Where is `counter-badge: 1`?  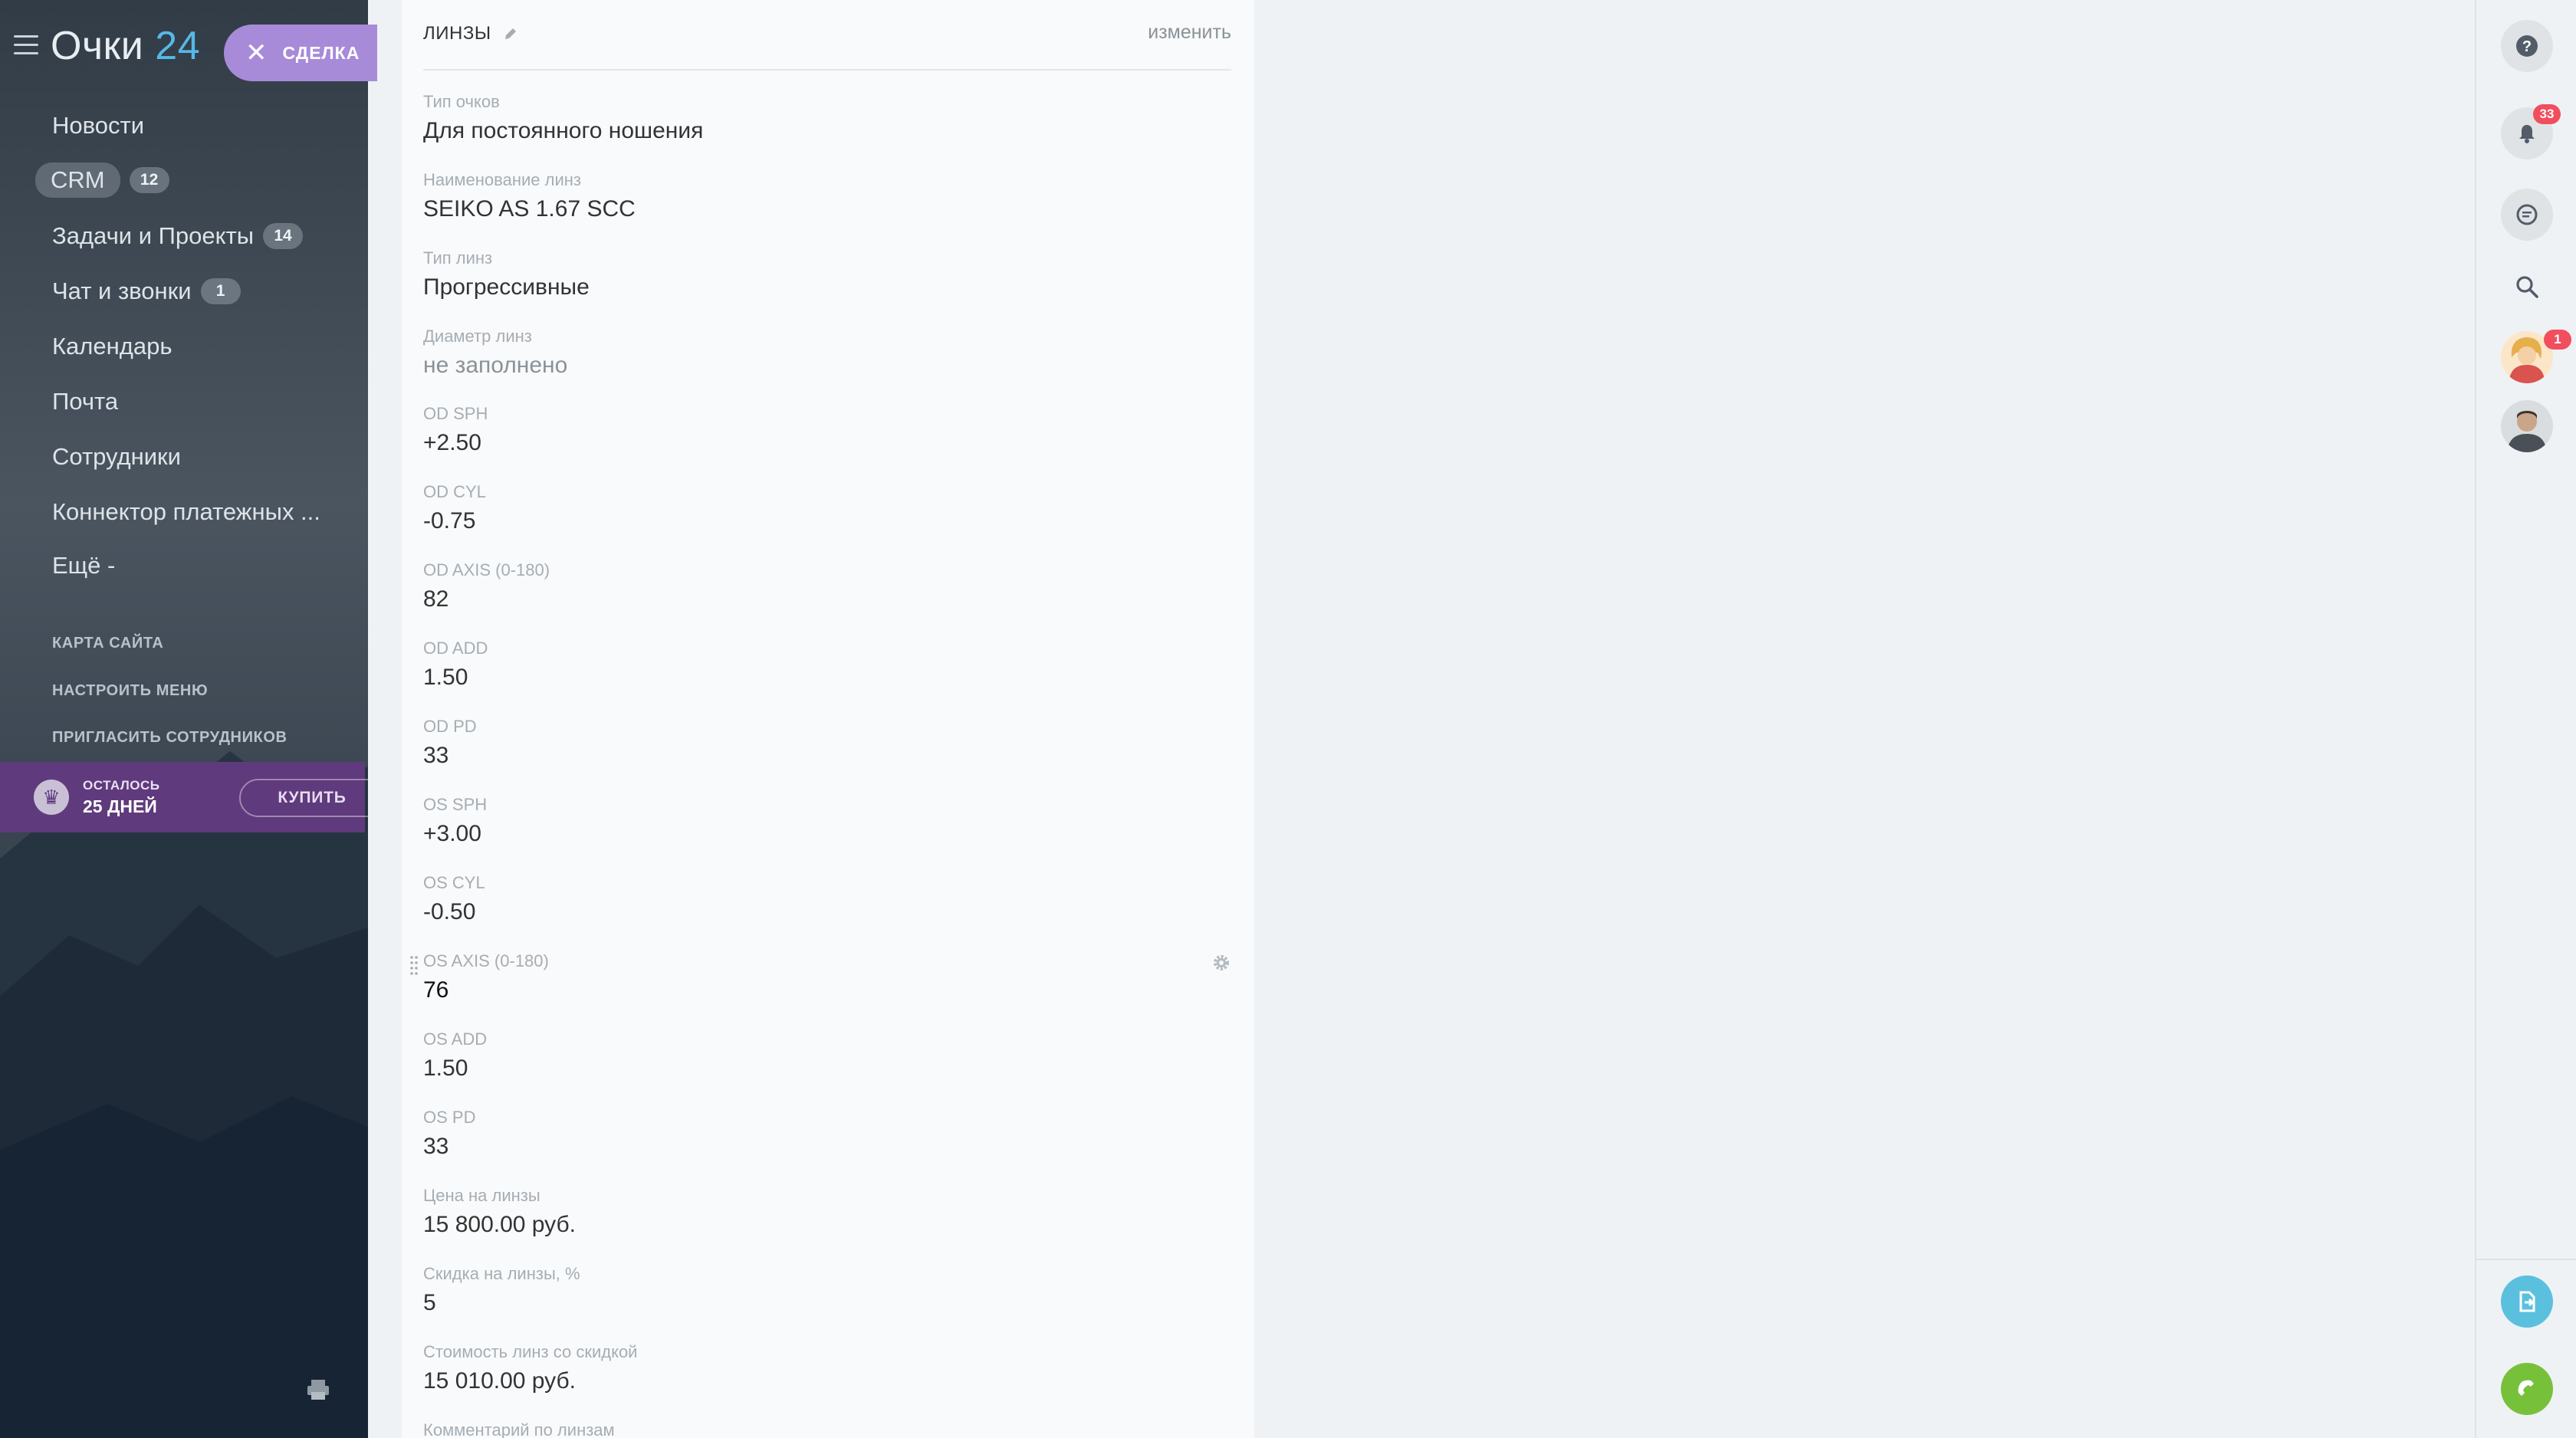 counter-badge: 1 is located at coordinates (221, 291).